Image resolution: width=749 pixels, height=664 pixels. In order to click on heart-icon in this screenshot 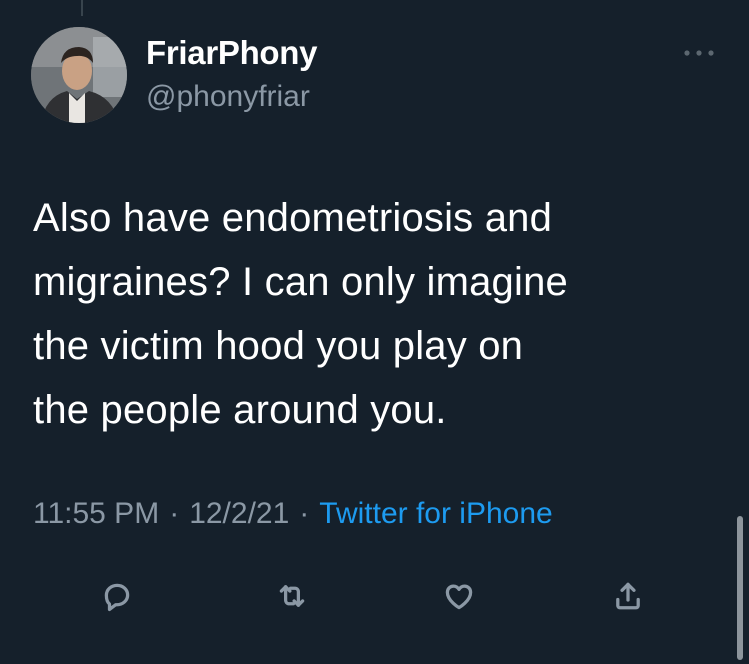, I will do `click(459, 597)`.